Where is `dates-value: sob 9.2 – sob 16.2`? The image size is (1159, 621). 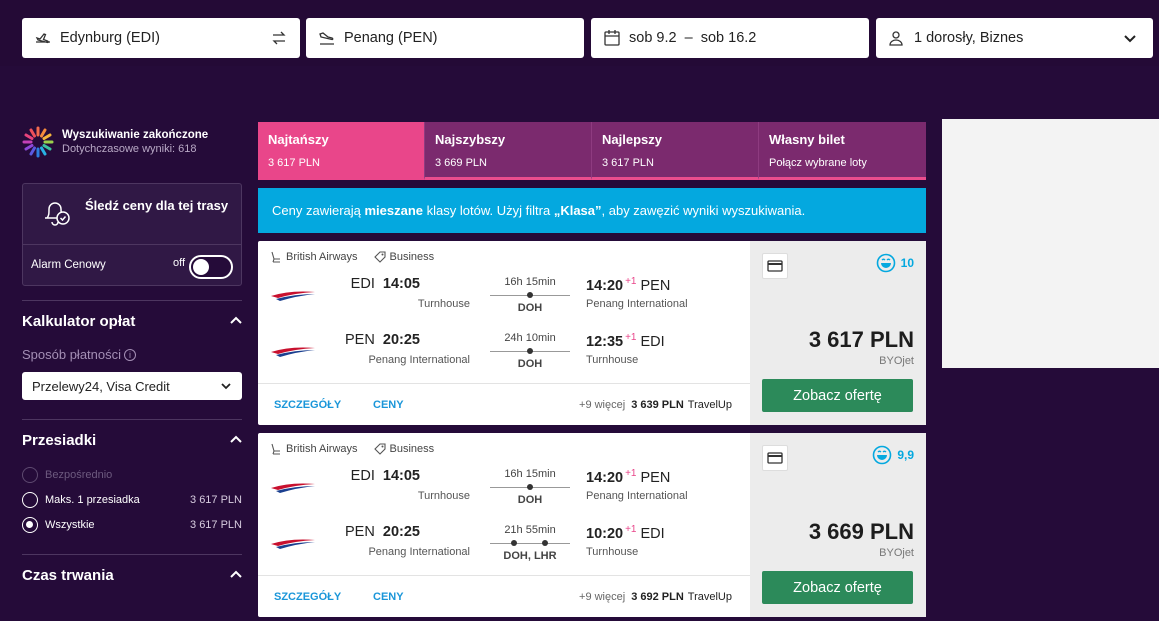 dates-value: sob 9.2 – sob 16.2 is located at coordinates (693, 38).